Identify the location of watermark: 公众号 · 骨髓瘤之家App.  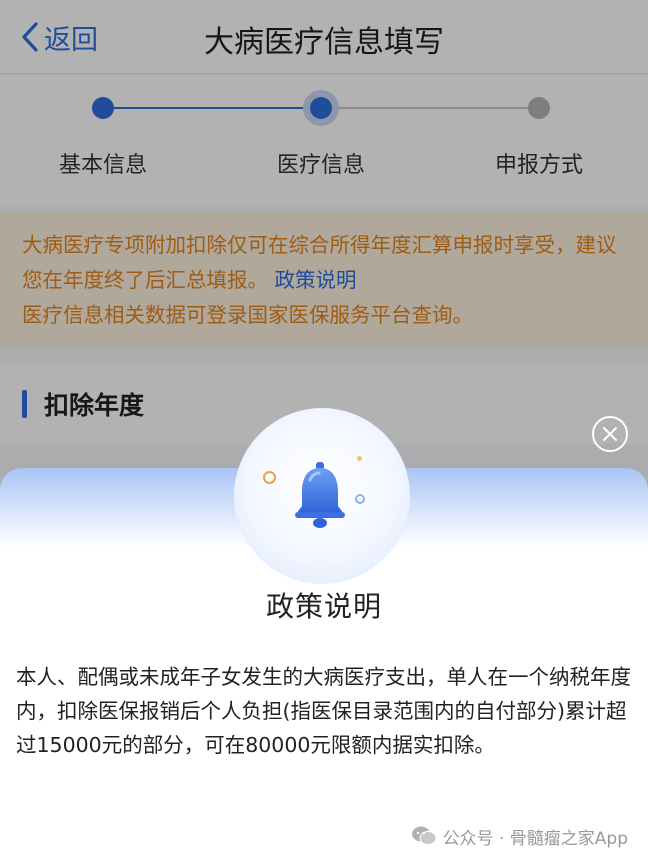
(519, 836).